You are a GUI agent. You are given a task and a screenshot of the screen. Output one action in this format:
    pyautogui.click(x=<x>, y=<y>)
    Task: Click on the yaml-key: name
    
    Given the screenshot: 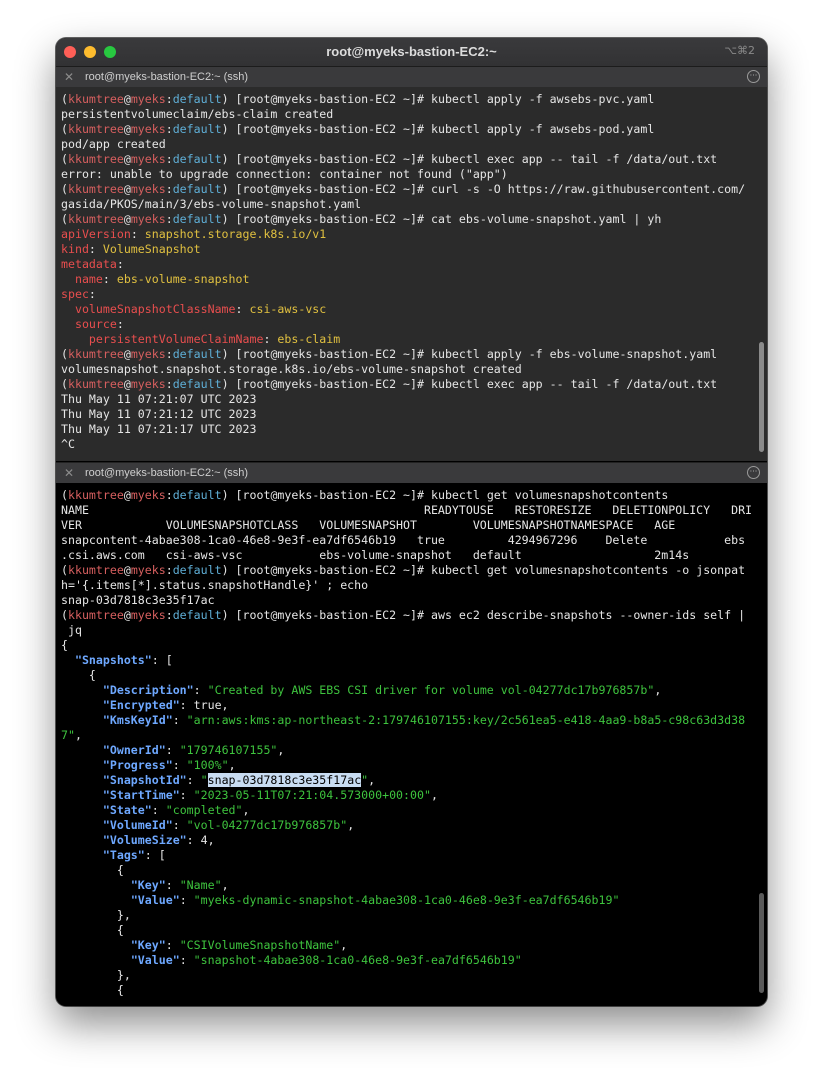 What is the action you would take?
    pyautogui.click(x=88, y=279)
    